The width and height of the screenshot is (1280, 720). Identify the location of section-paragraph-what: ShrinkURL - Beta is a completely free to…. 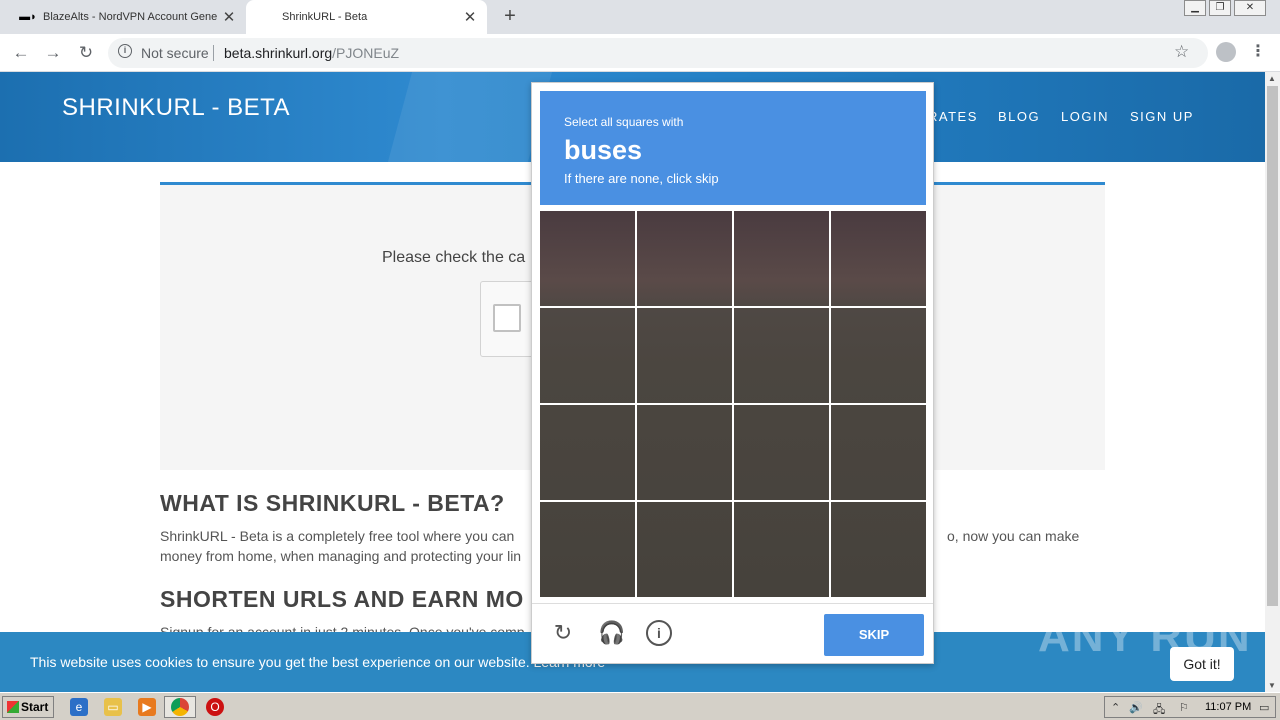
(337, 536).